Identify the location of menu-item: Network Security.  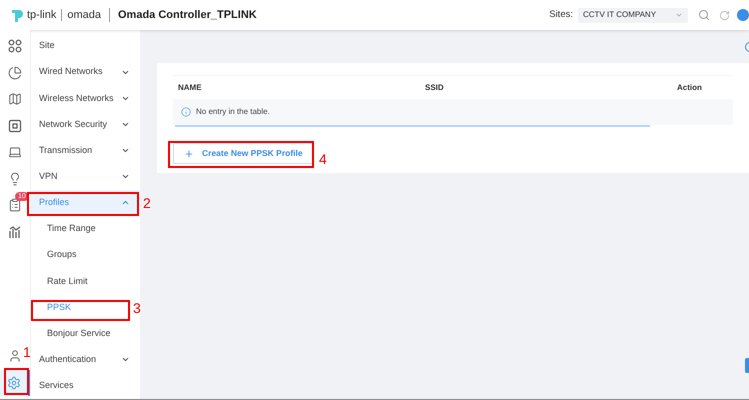
(85, 124).